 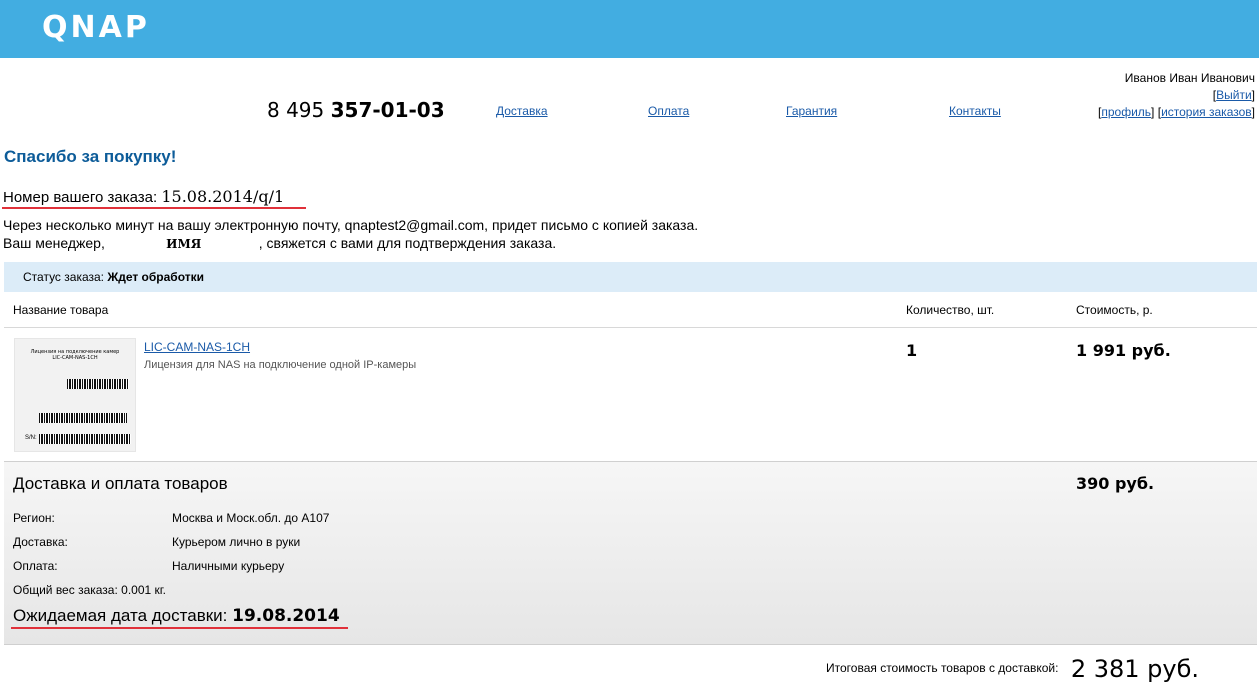 What do you see at coordinates (31, 438) in the screenshot?
I see `serial-label: S/N:` at bounding box center [31, 438].